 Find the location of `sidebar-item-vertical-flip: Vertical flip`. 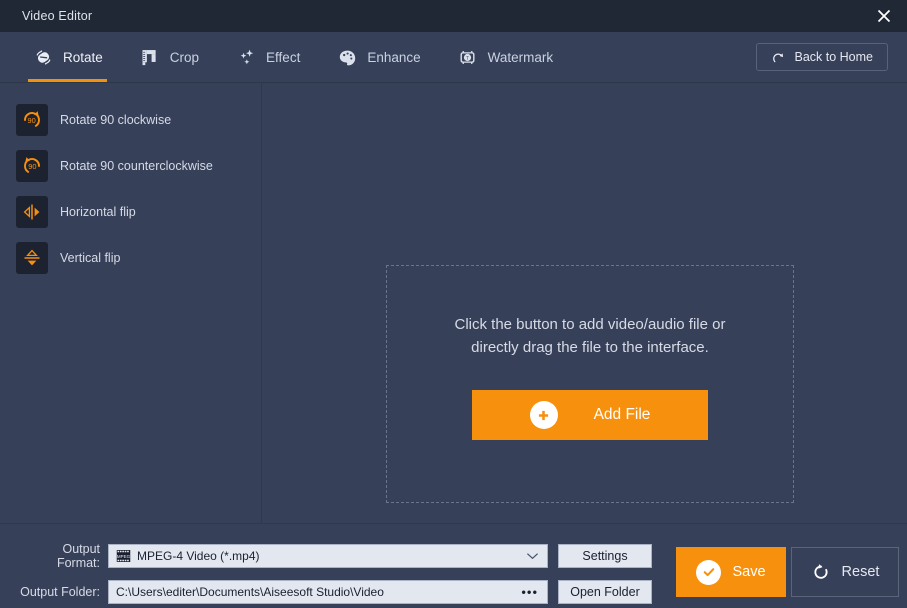

sidebar-item-vertical-flip: Vertical flip is located at coordinates (130, 258).